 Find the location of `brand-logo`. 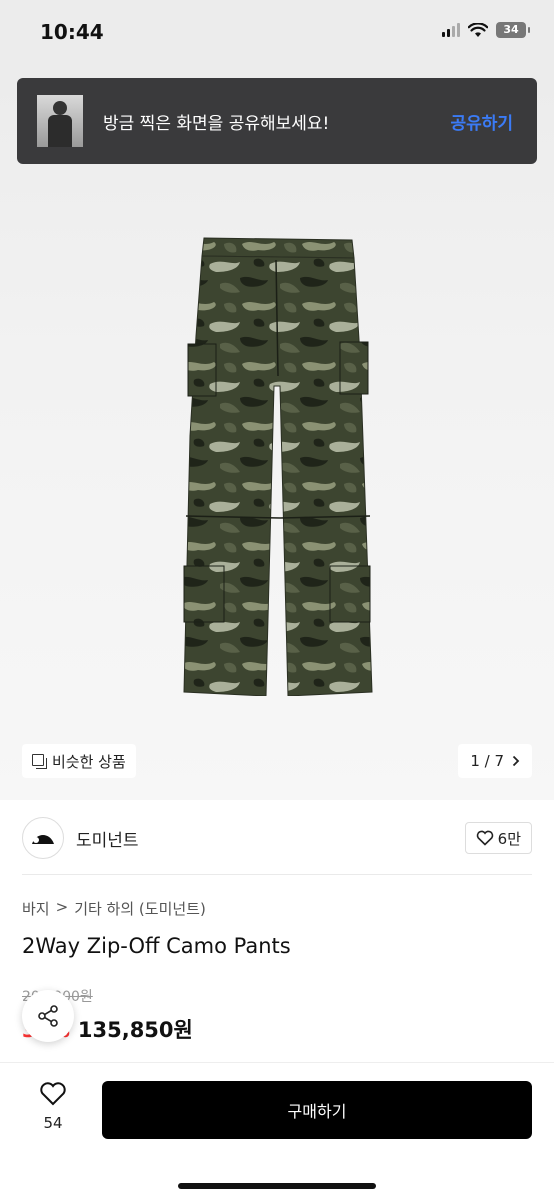

brand-logo is located at coordinates (43, 838).